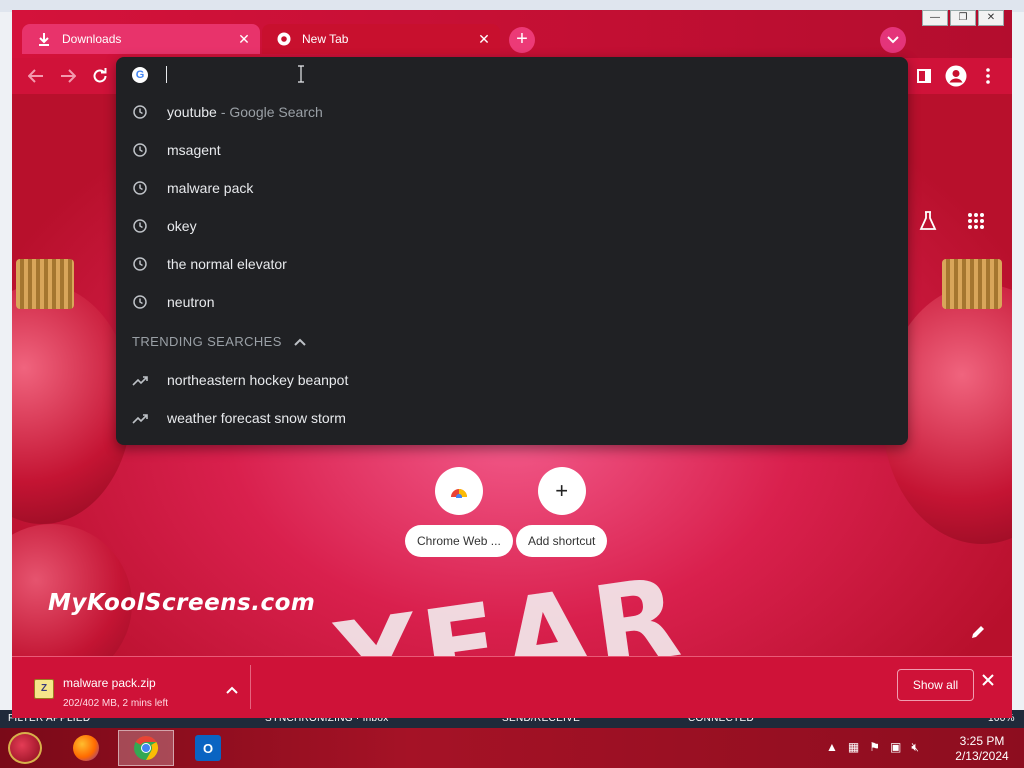 This screenshot has width=1024, height=768. What do you see at coordinates (72, 404) in the screenshot?
I see `ornament-left` at bounding box center [72, 404].